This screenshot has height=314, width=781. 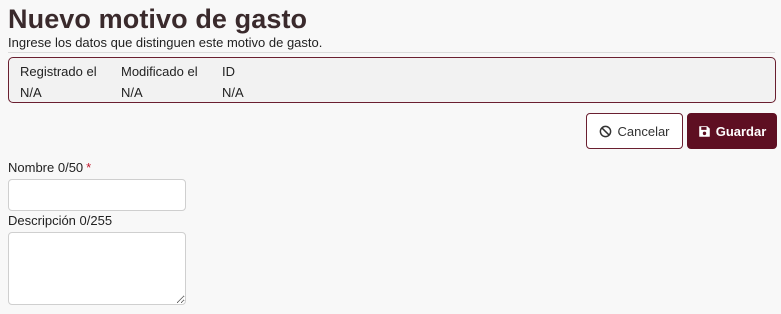 I want to click on name-input, so click(x=97, y=195).